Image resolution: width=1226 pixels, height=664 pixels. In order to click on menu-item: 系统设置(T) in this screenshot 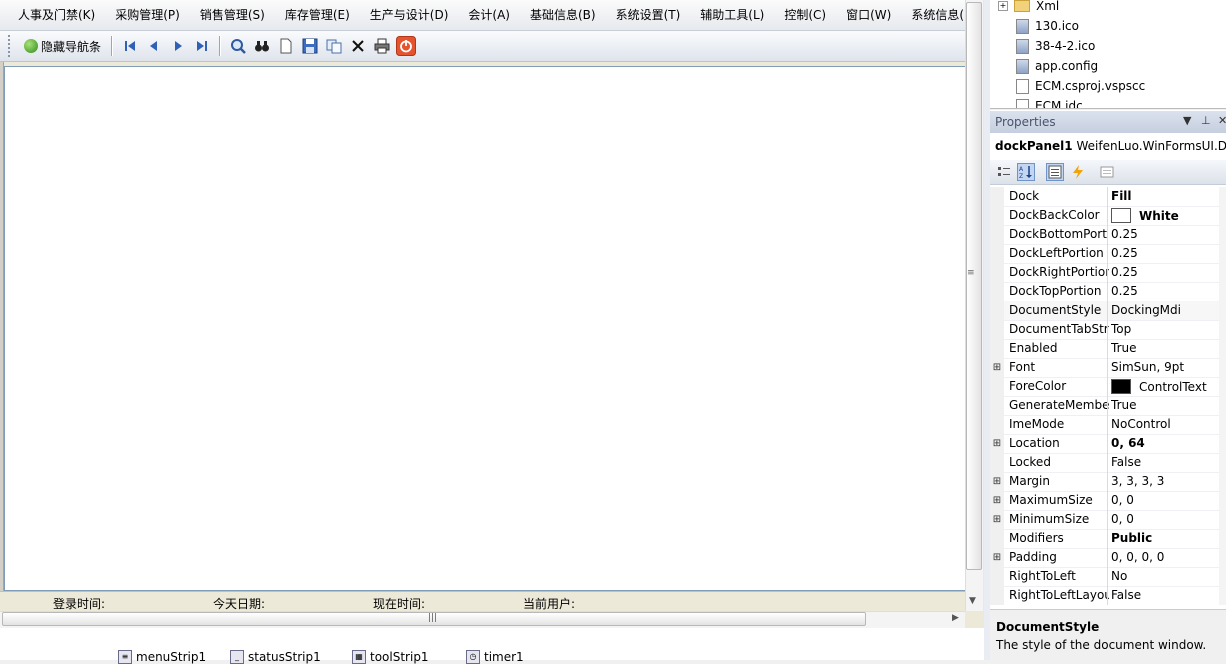, I will do `click(648, 15)`.